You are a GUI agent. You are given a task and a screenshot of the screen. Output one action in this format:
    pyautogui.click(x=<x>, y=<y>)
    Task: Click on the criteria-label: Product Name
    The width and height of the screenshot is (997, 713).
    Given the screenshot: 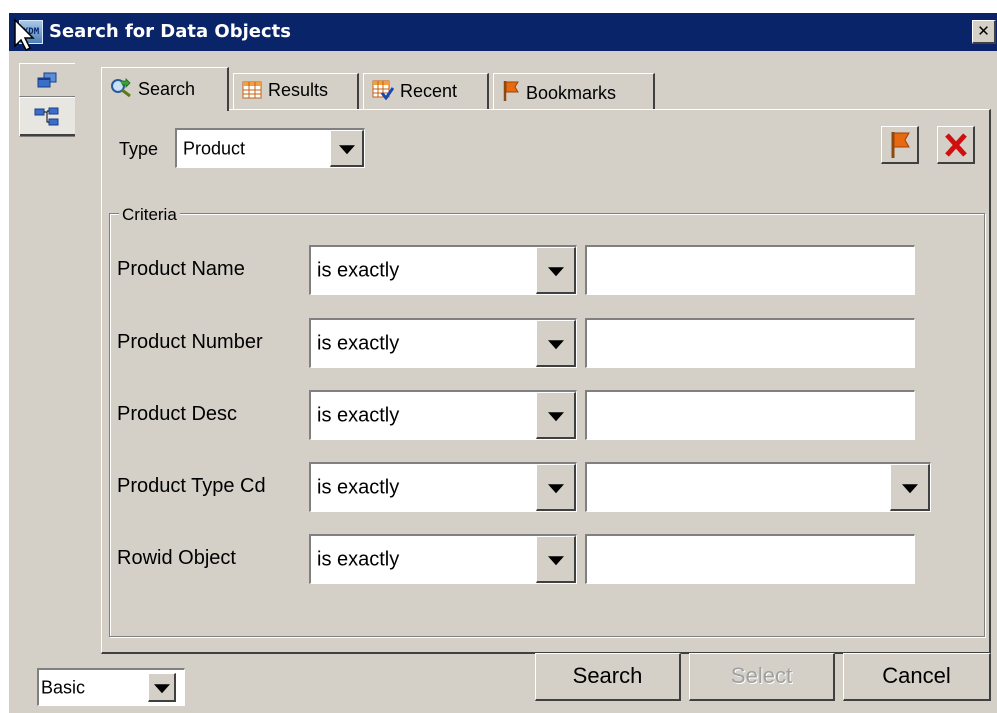 What is the action you would take?
    pyautogui.click(x=181, y=269)
    